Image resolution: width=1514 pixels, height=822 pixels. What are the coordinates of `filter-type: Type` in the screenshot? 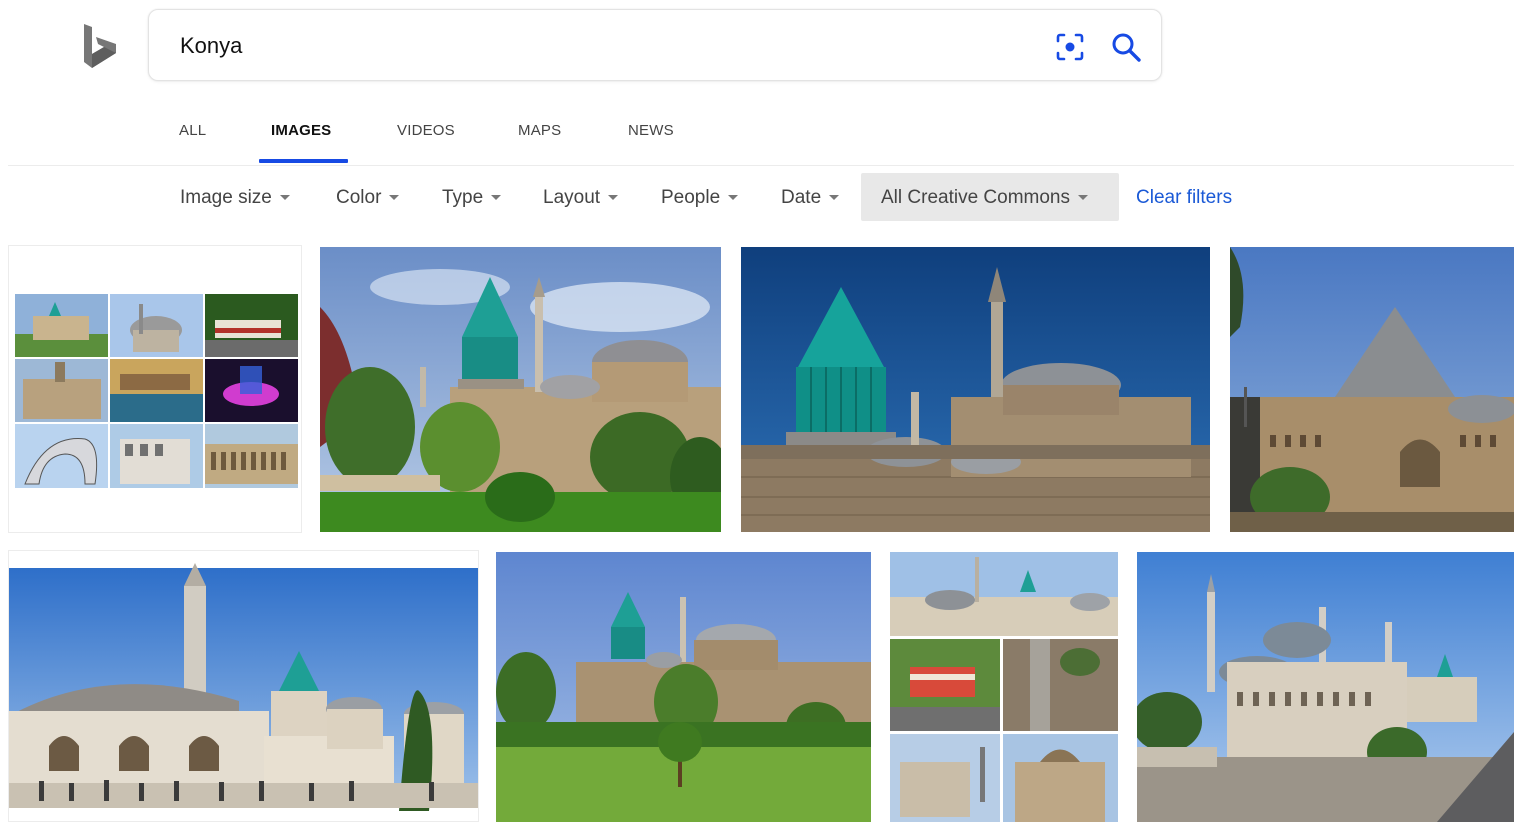 It's located at (472, 198).